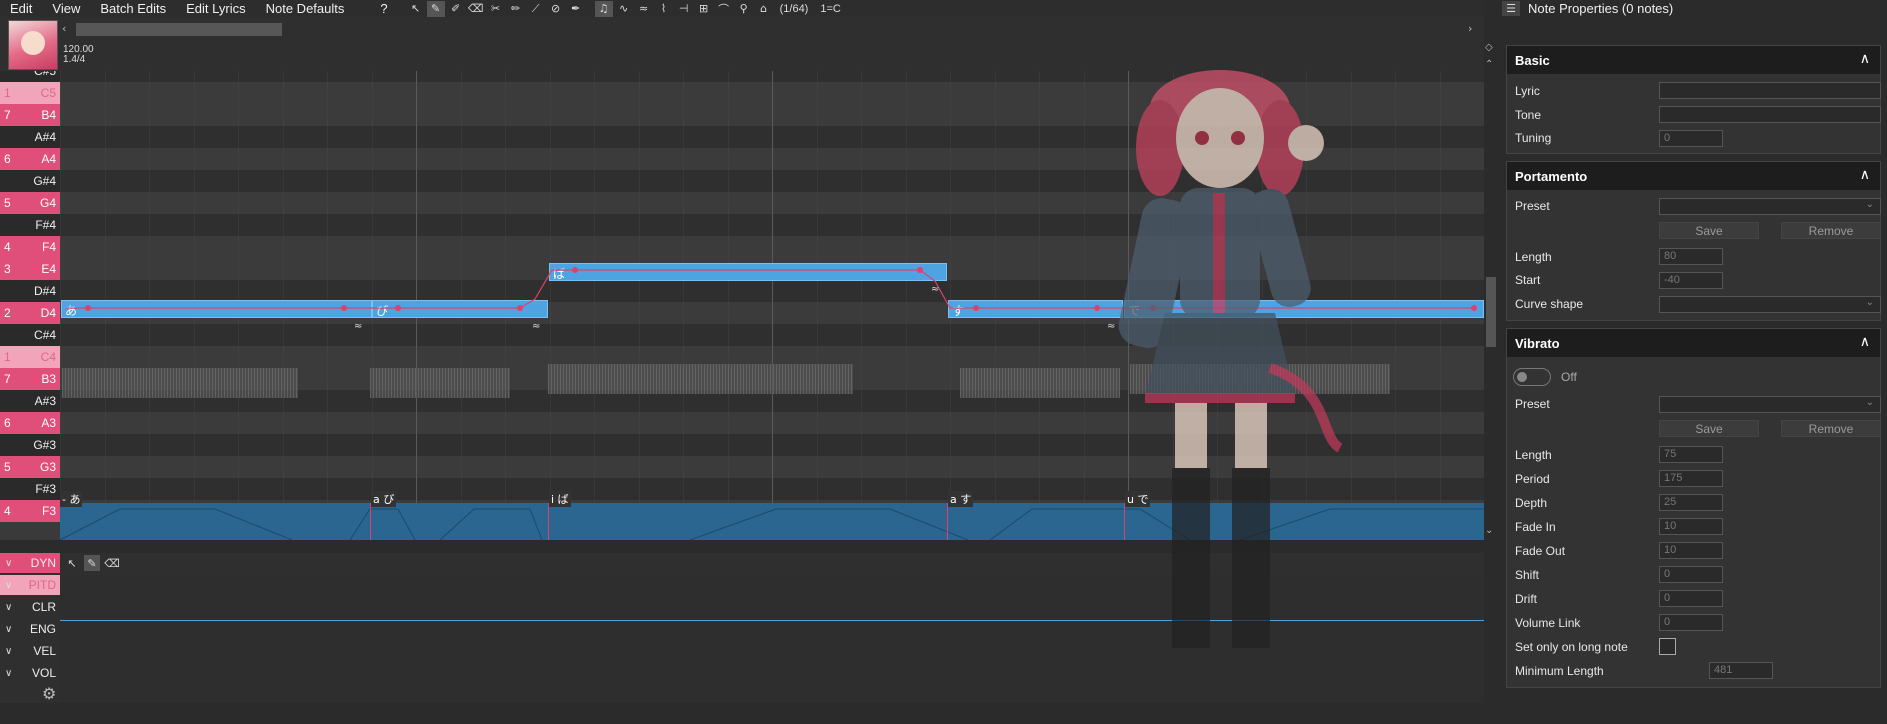 Image resolution: width=1887 pixels, height=724 pixels. What do you see at coordinates (1691, 502) in the screenshot?
I see `vibrato-depth-field: 25` at bounding box center [1691, 502].